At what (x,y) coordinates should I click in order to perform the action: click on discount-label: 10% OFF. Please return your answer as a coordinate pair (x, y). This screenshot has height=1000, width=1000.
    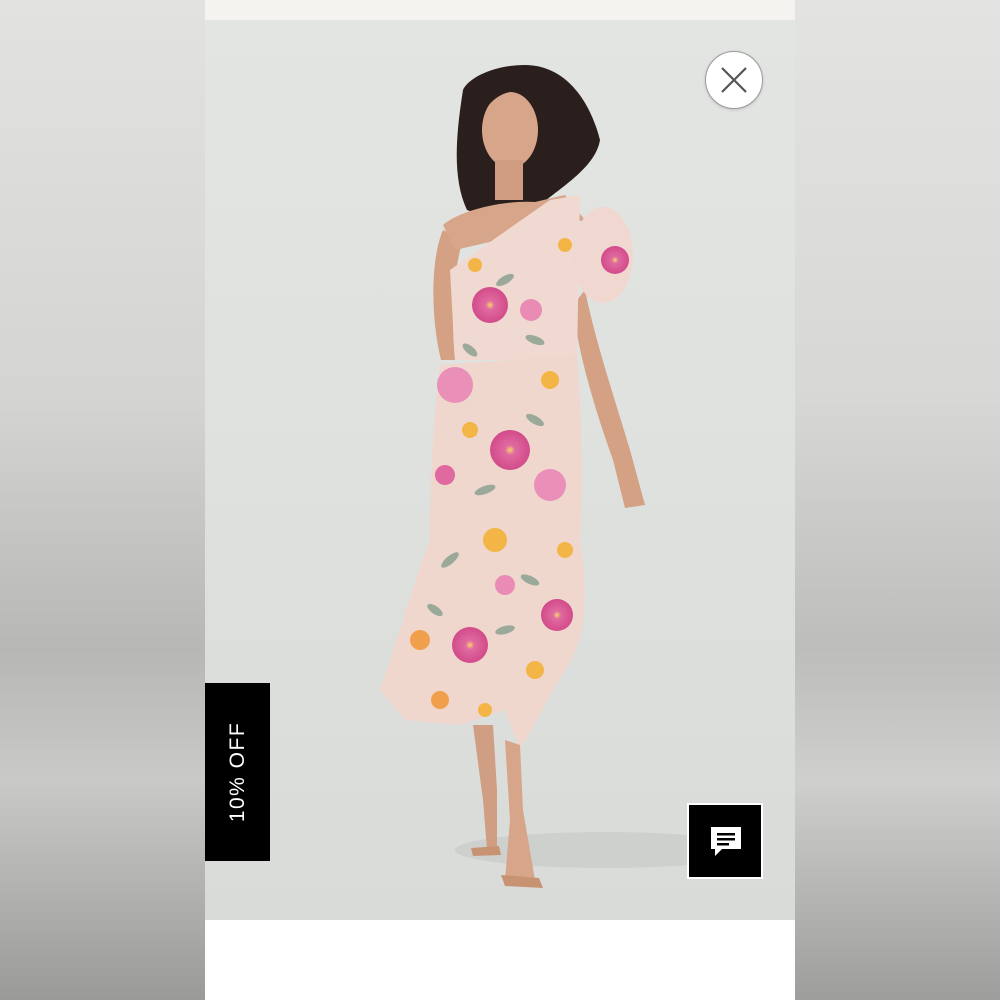
    Looking at the image, I should click on (237, 772).